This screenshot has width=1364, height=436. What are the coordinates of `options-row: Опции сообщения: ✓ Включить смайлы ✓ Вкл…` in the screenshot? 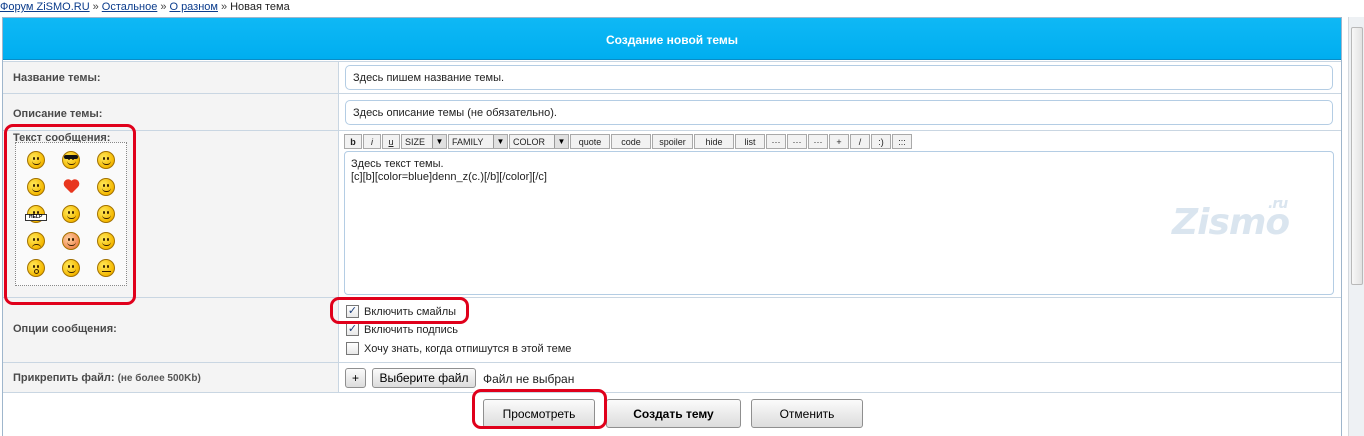 It's located at (672, 329).